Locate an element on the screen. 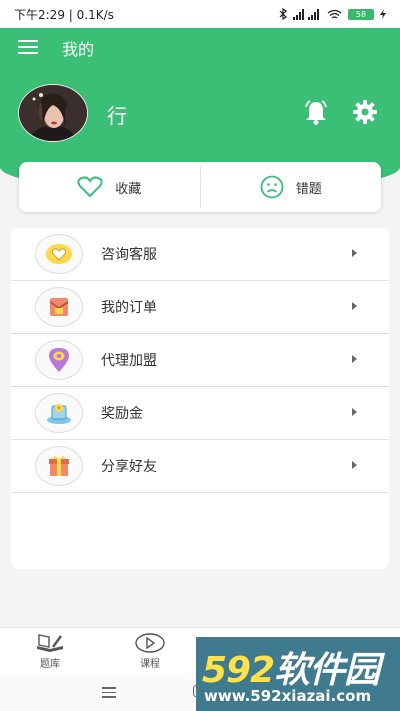 The width and height of the screenshot is (400, 711). signal-icon is located at coordinates (306, 14).